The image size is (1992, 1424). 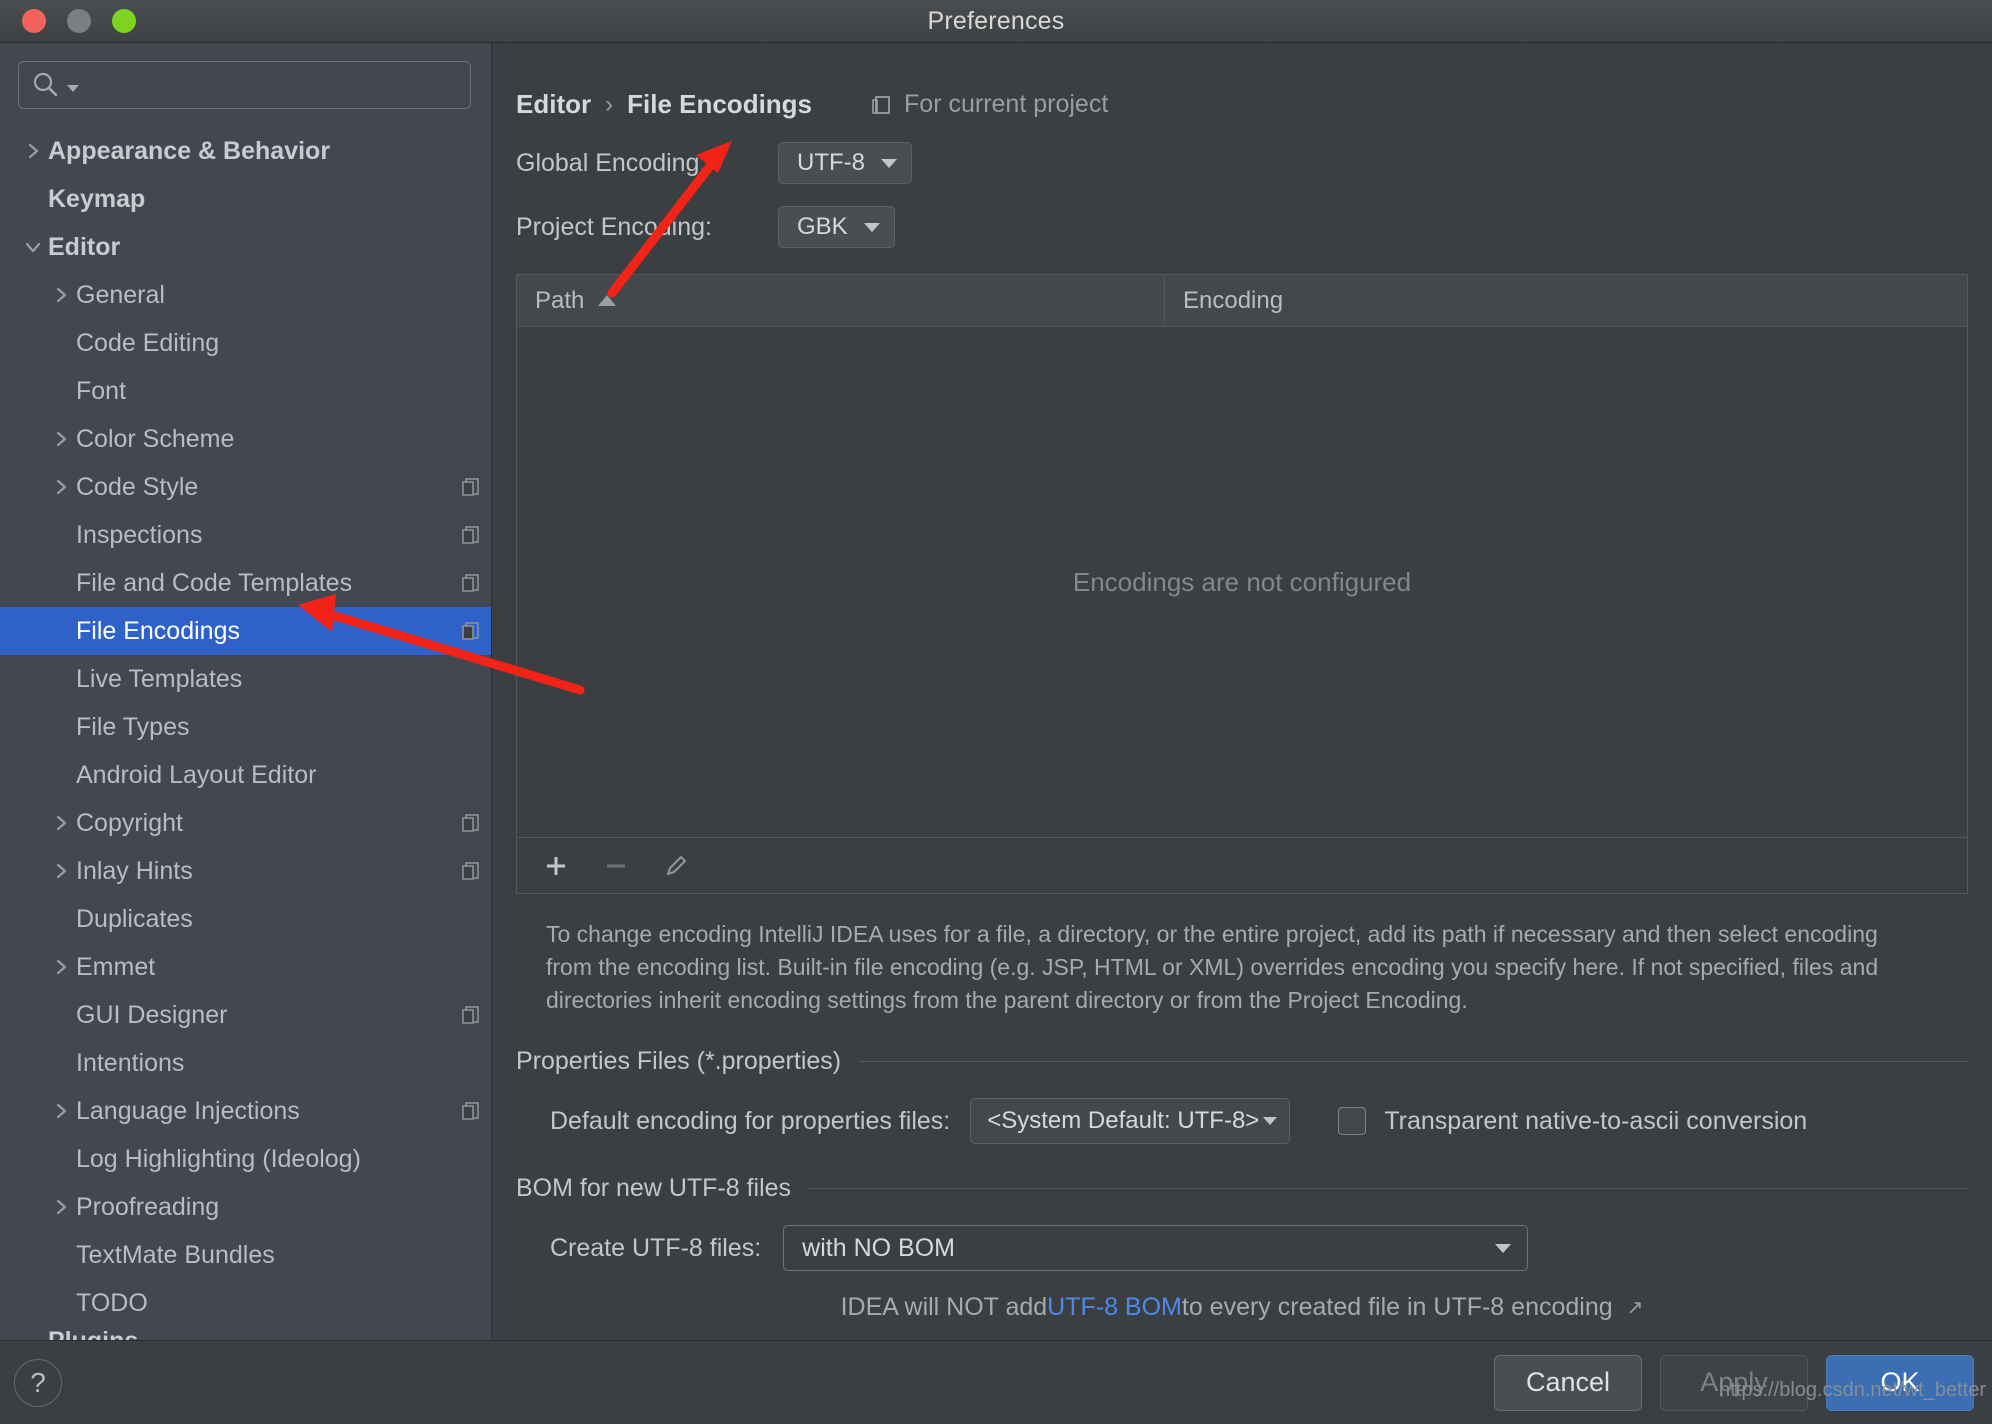 What do you see at coordinates (245, 583) in the screenshot?
I see `sidebar-item-file-and-code-templates: File and Code Templates` at bounding box center [245, 583].